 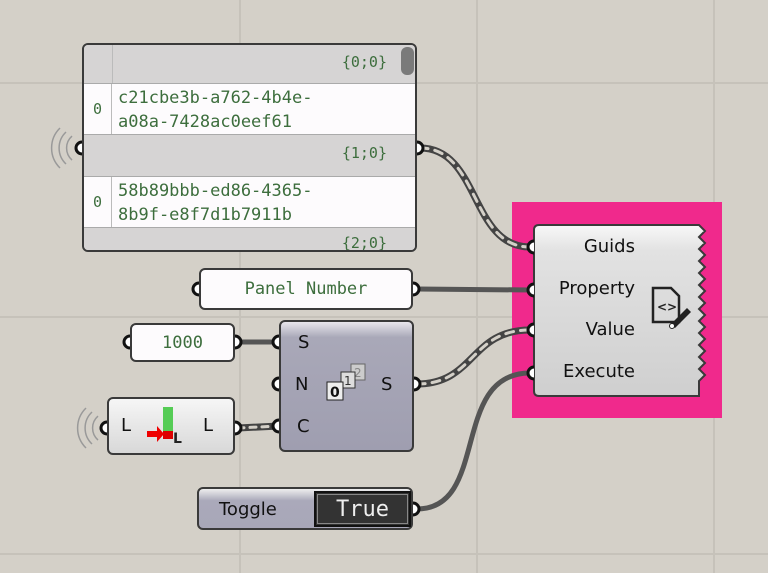 What do you see at coordinates (304, 342) in the screenshot?
I see `input-s: S` at bounding box center [304, 342].